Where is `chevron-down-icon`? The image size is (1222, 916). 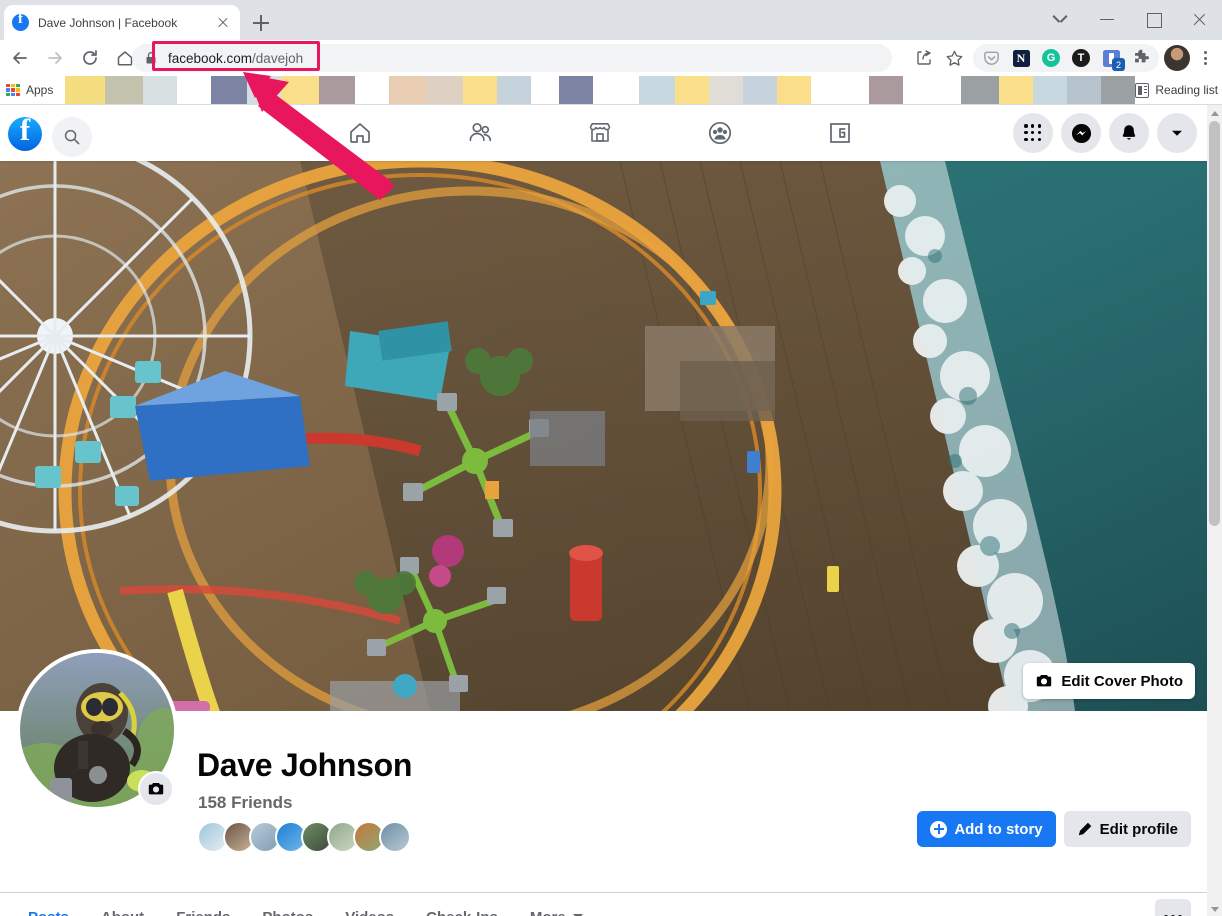 chevron-down-icon is located at coordinates (1177, 133).